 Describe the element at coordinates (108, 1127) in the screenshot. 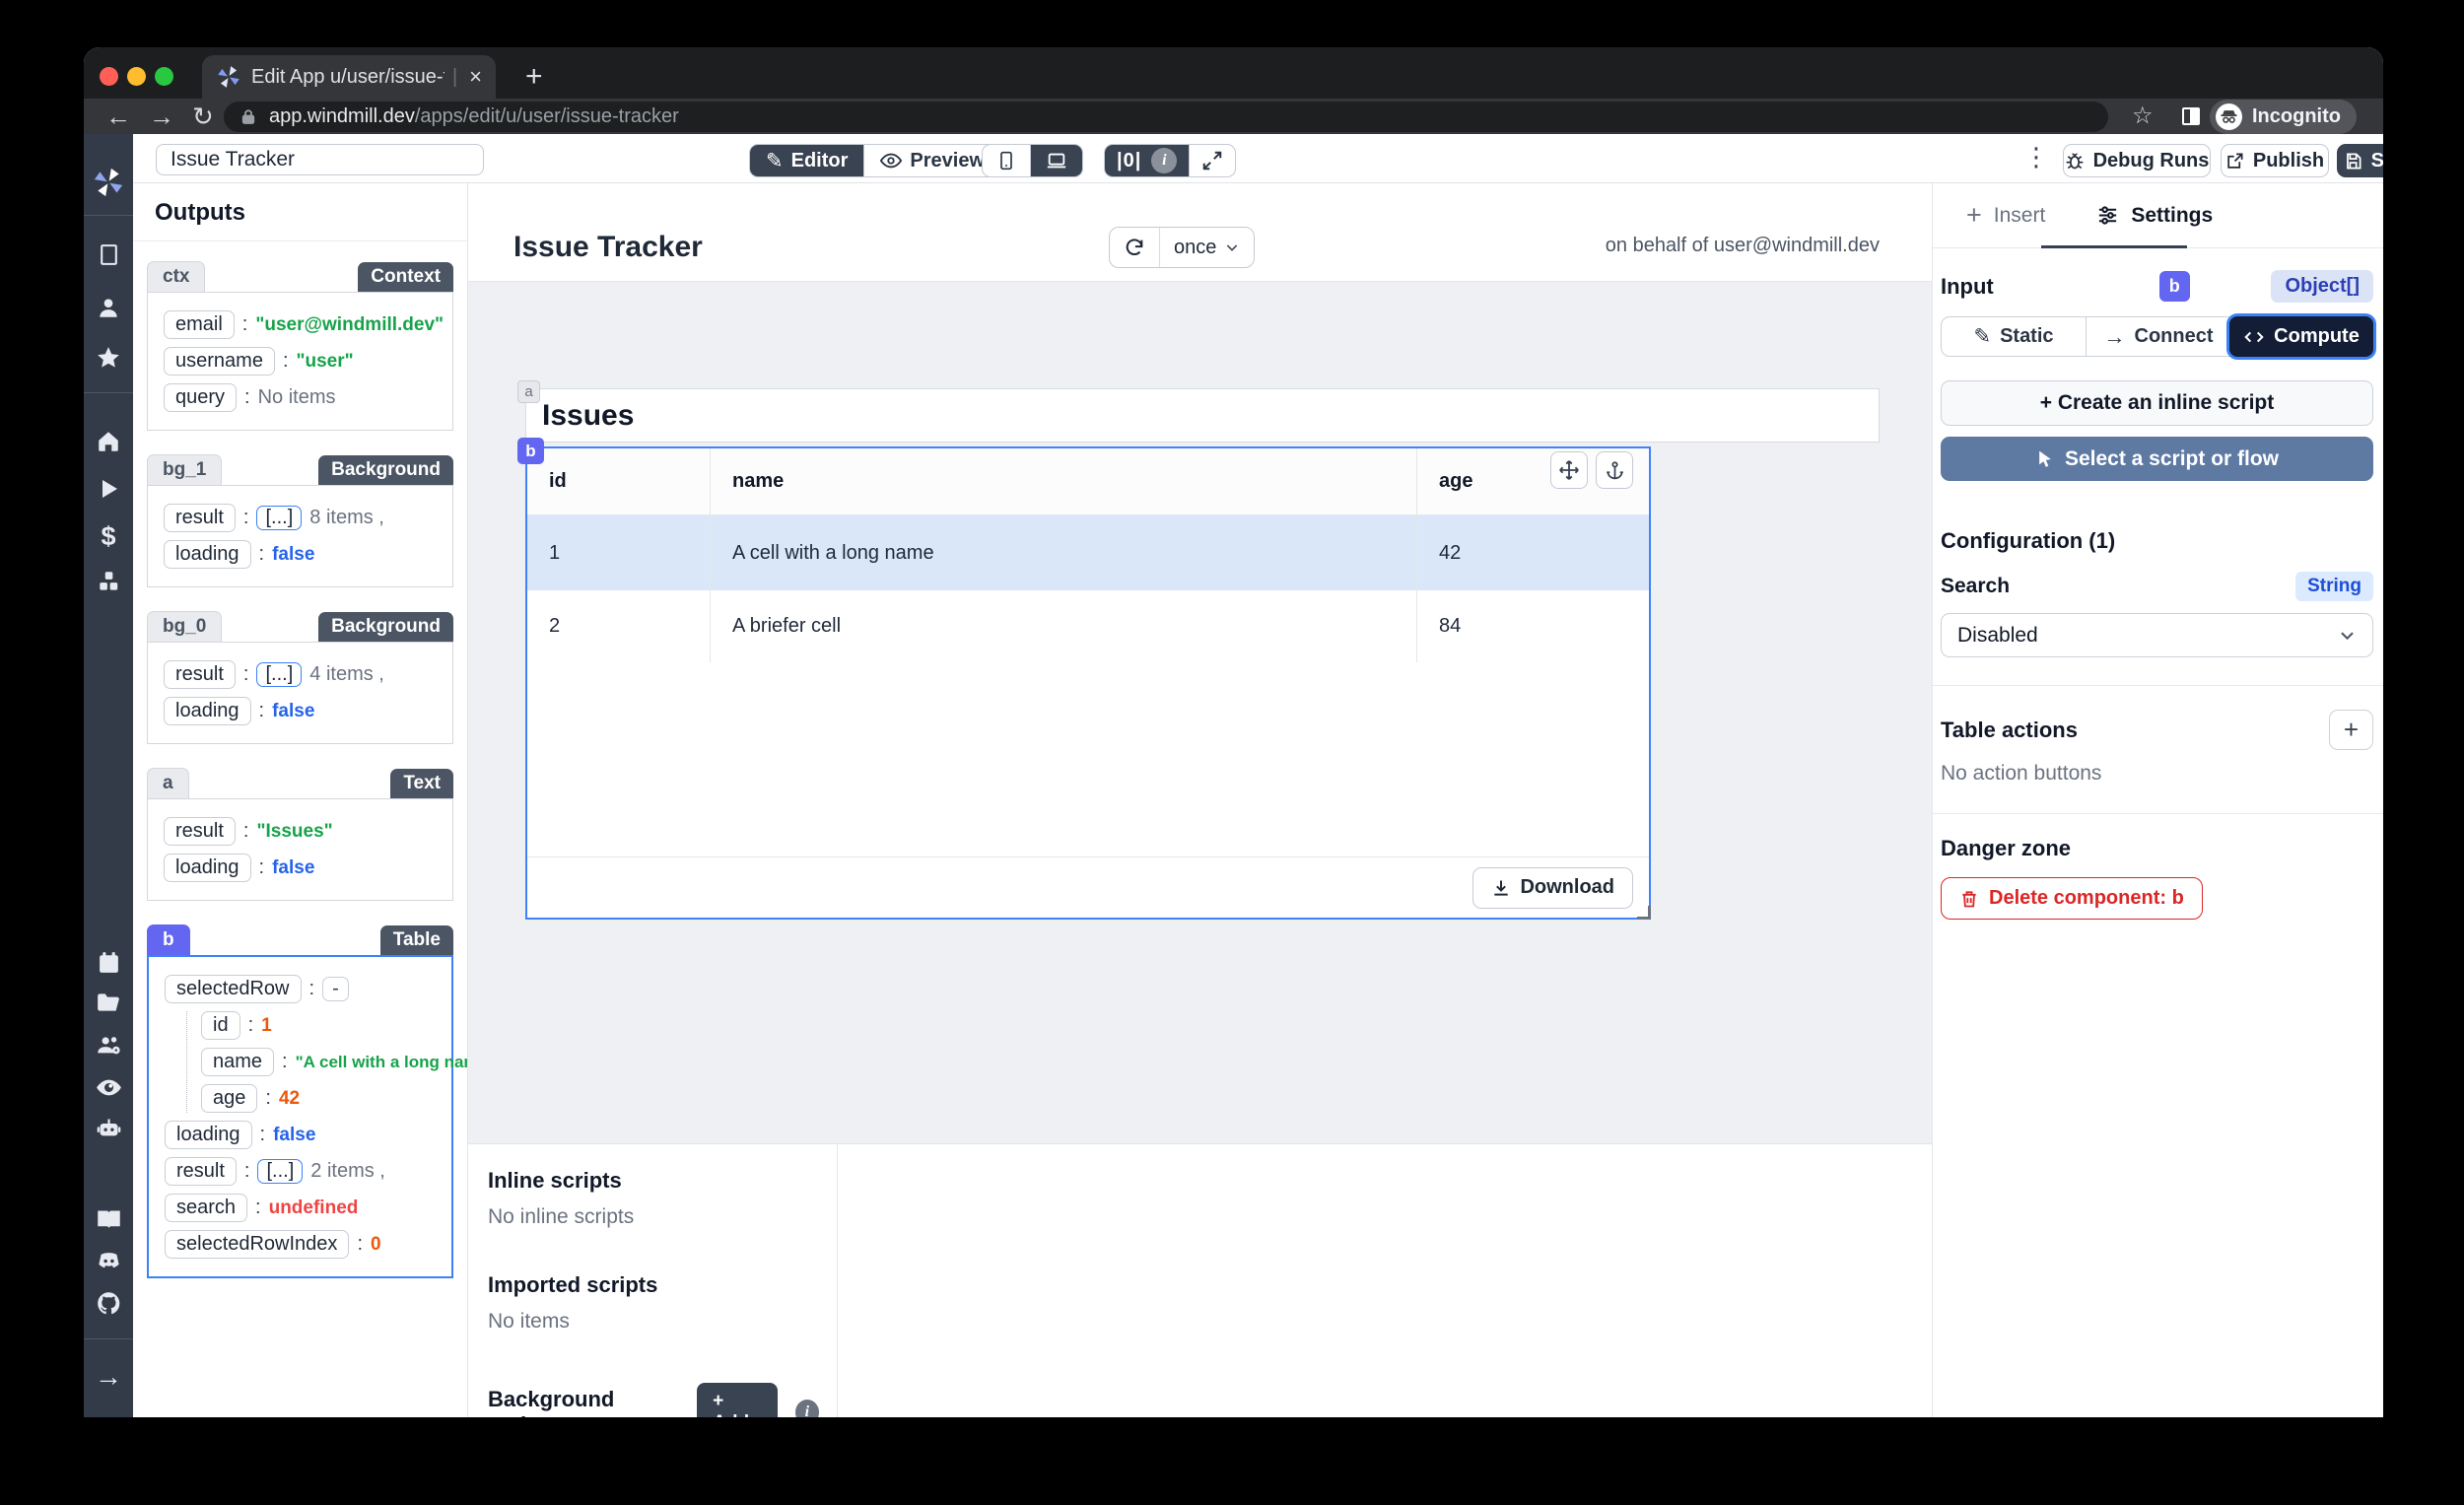

I see `sidebar-item-ai-assistant` at that location.